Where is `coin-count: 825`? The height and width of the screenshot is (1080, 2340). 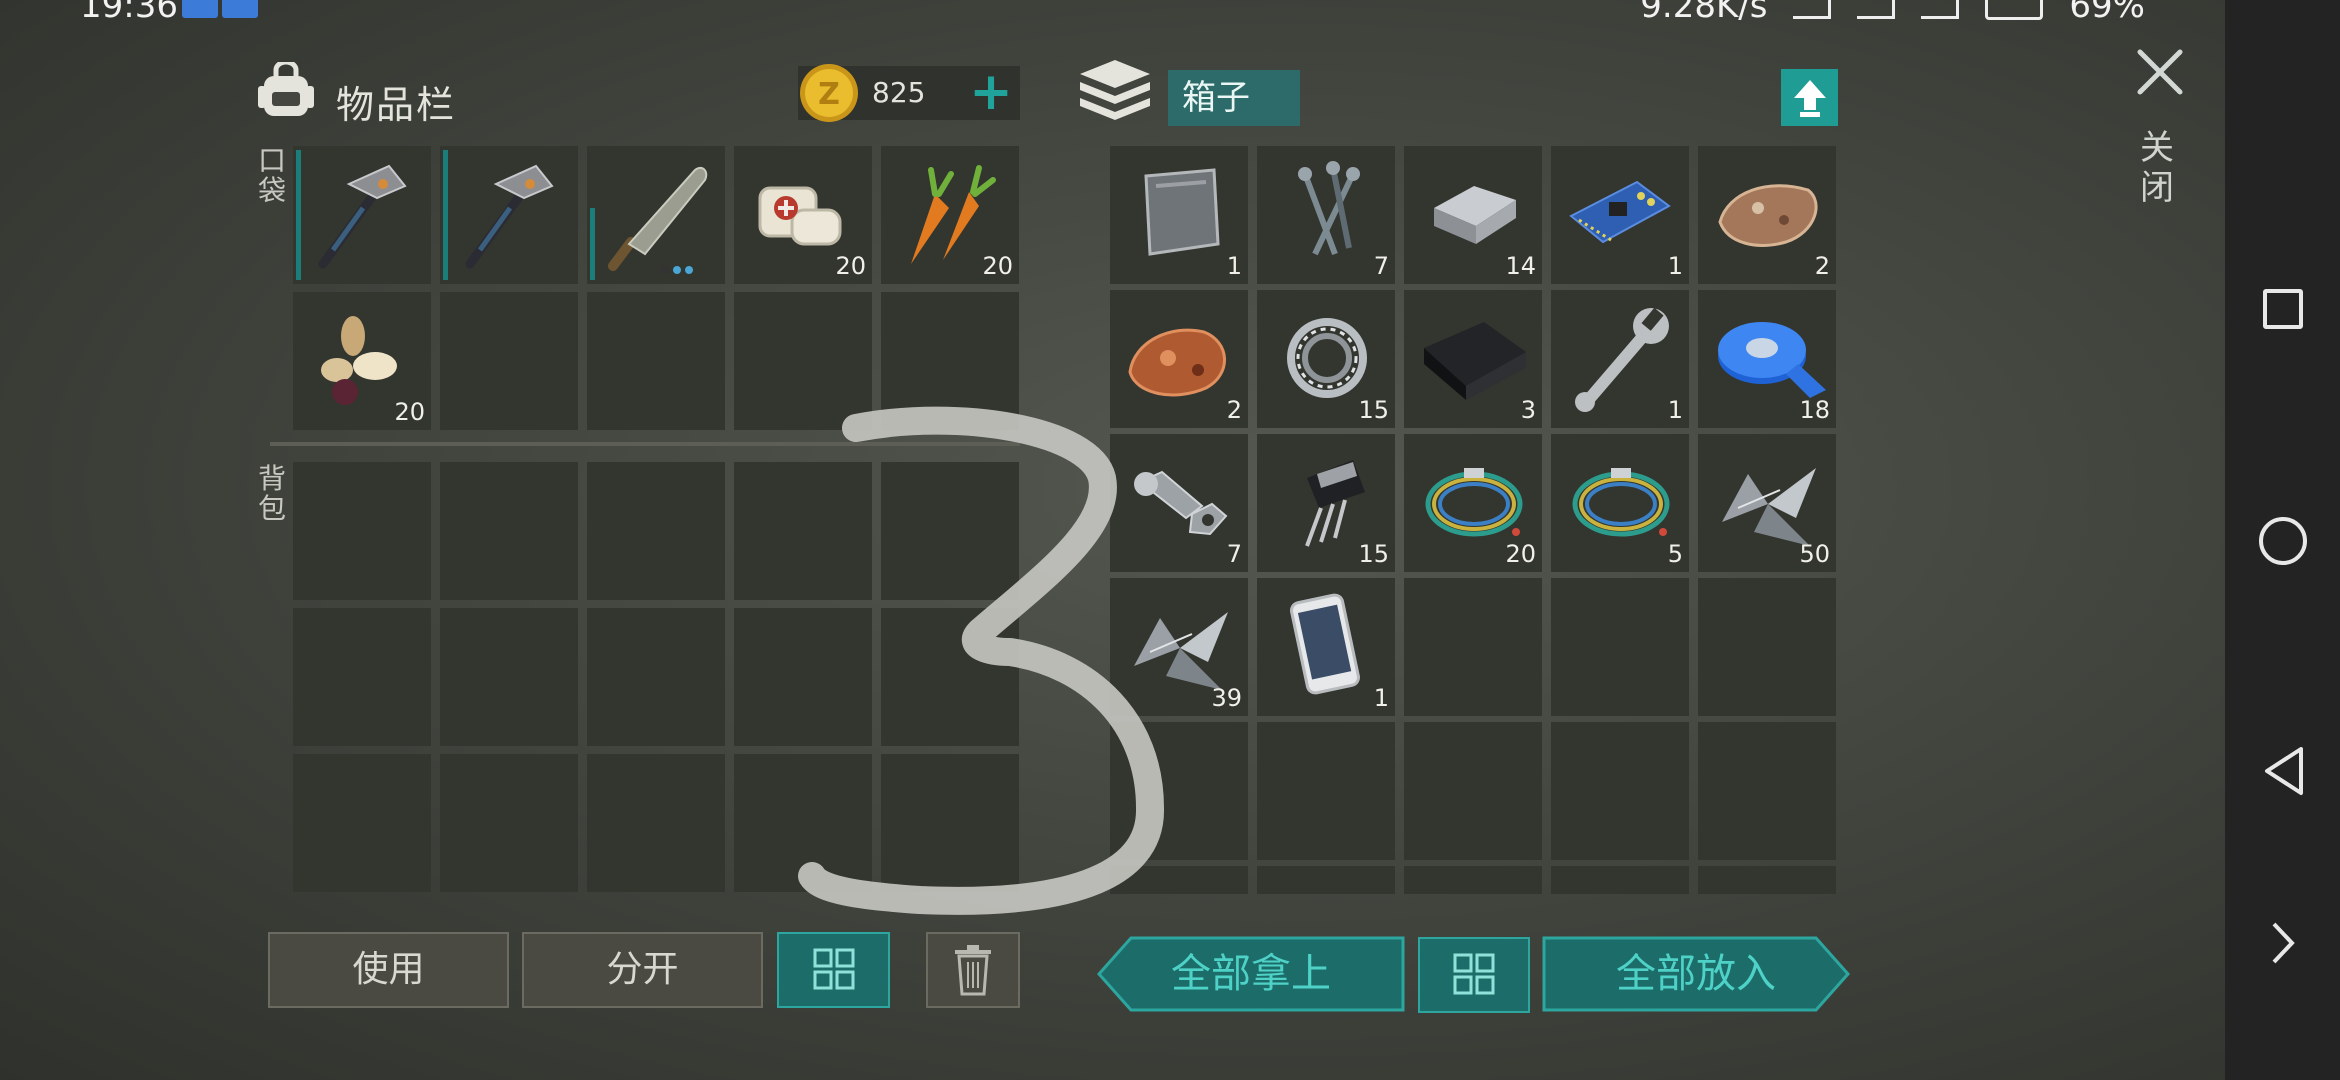 coin-count: 825 is located at coordinates (899, 92).